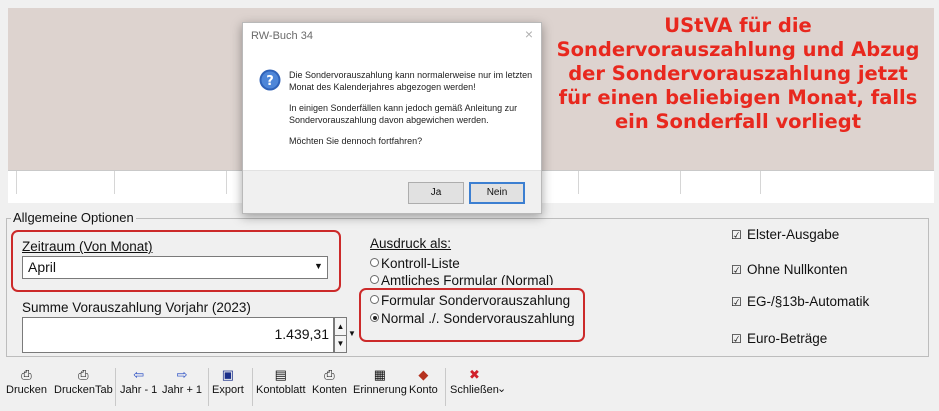 The image size is (939, 411). I want to click on drucken-tab-button: ⎙ DruckenTab, so click(83, 381).